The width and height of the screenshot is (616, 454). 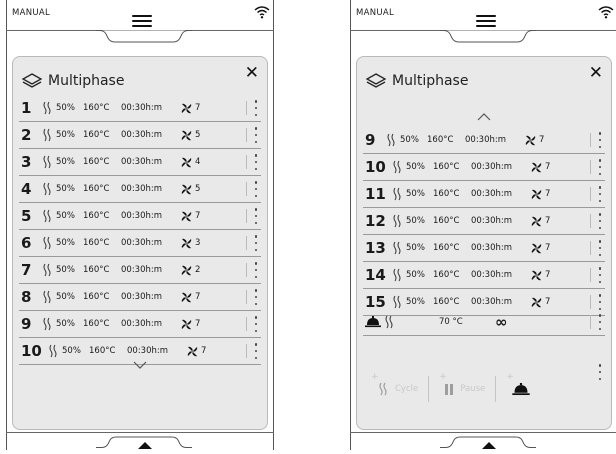 What do you see at coordinates (198, 216) in the screenshot?
I see `phase-fan-speed: 7` at bounding box center [198, 216].